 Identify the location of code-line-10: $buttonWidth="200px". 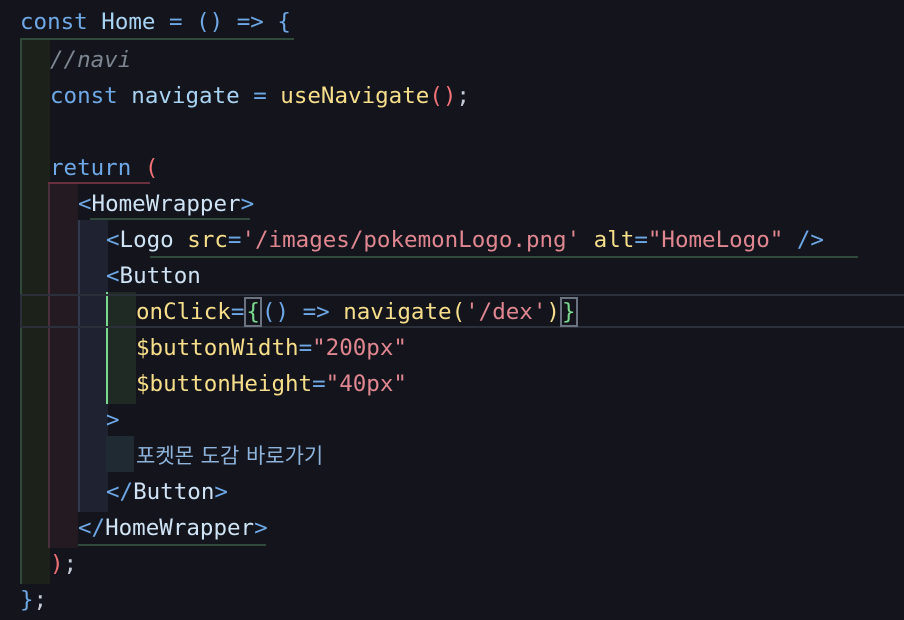
(452, 348).